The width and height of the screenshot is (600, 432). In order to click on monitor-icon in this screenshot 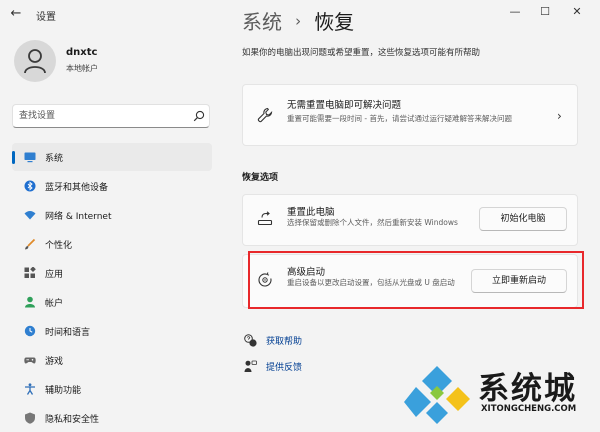, I will do `click(30, 157)`.